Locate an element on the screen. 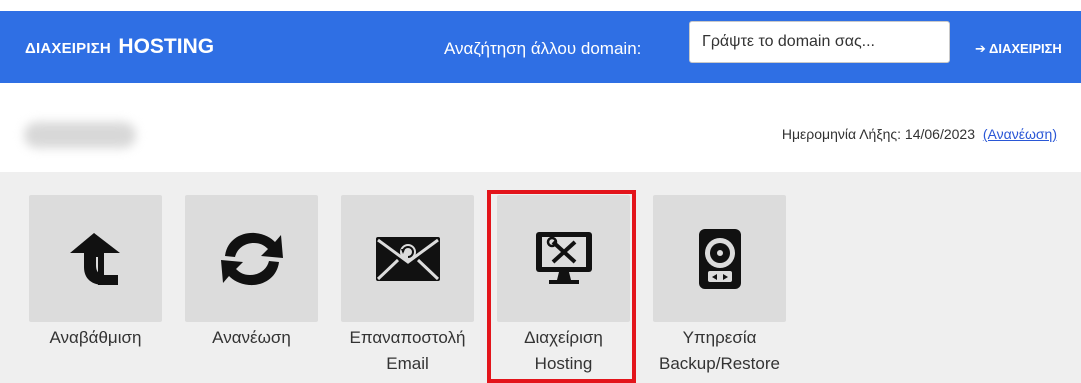 The width and height of the screenshot is (1081, 383). resend-email-action: Επαναποστολή Email is located at coordinates (407, 286).